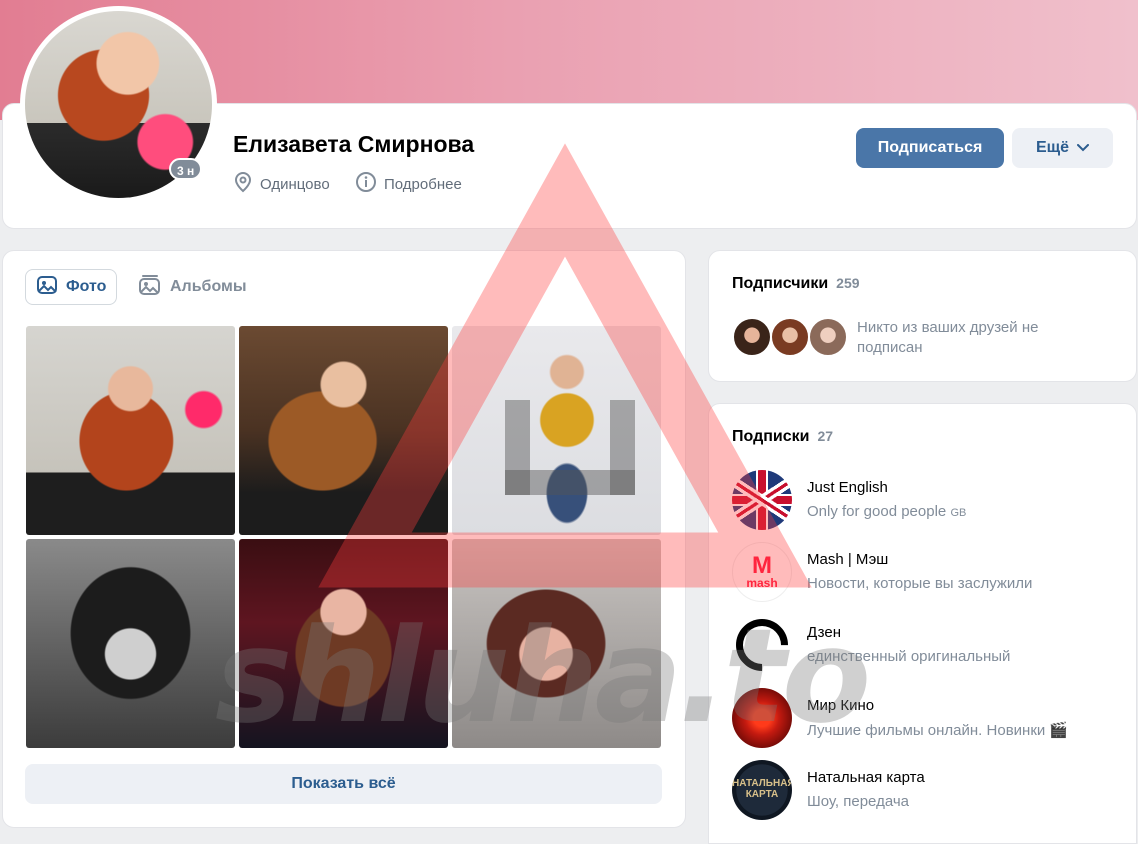 The width and height of the screenshot is (1138, 844). I want to click on albums-icon, so click(150, 287).